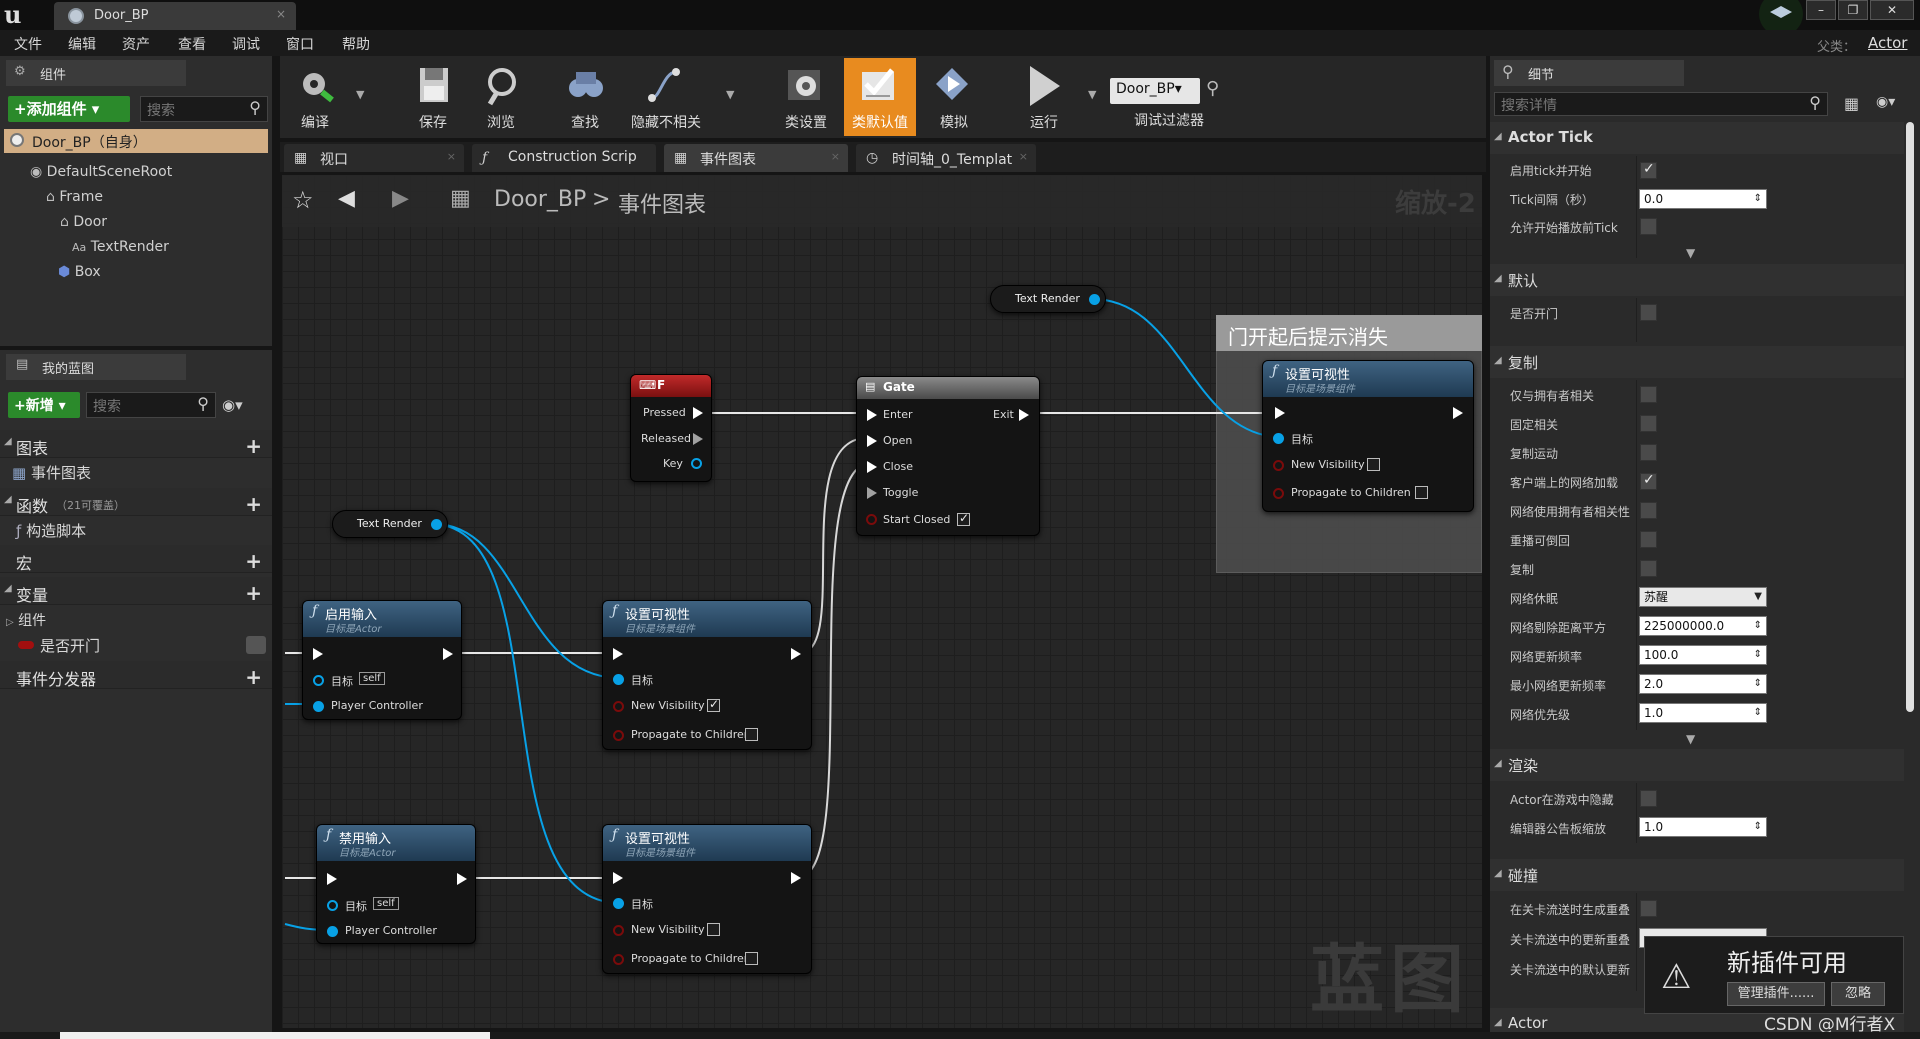 The height and width of the screenshot is (1039, 1920). What do you see at coordinates (1648, 170) in the screenshot?
I see `start-with-tick-checkbox` at bounding box center [1648, 170].